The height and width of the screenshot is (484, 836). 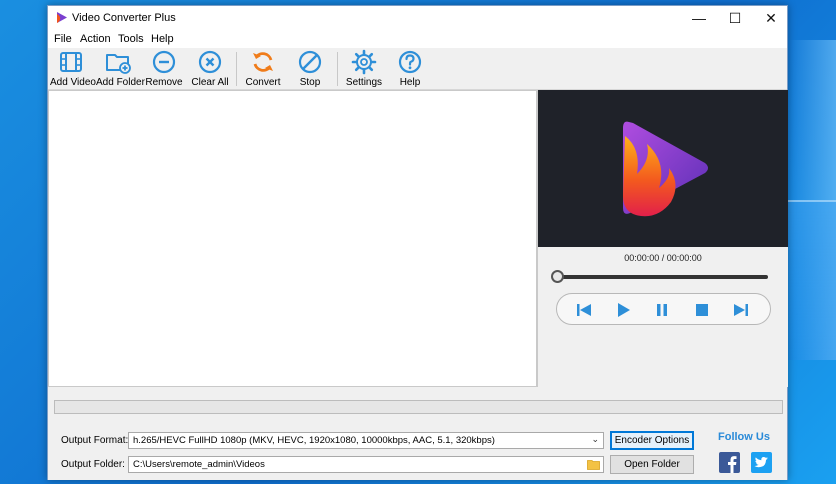 I want to click on convert-button: Convert, so click(x=263, y=69).